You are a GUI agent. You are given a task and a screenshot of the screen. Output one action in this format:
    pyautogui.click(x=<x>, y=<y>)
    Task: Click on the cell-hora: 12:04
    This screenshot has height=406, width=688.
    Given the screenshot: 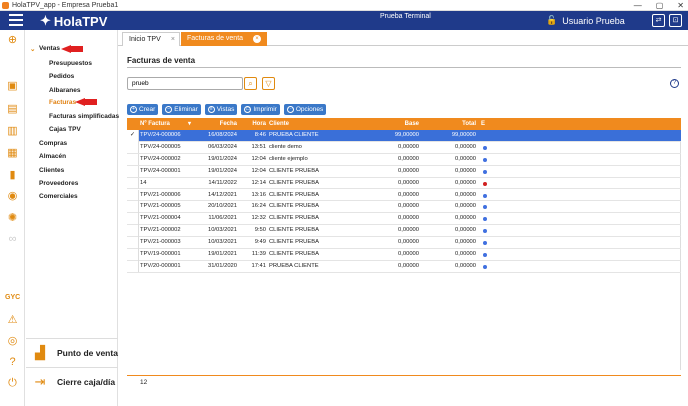 What is the action you would take?
    pyautogui.click(x=258, y=158)
    